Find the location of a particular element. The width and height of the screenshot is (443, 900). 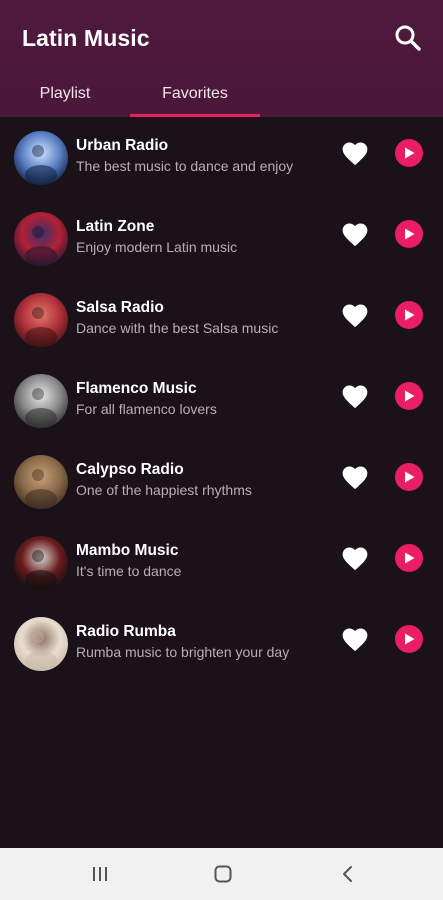

system-navigation-bar is located at coordinates (221, 874).